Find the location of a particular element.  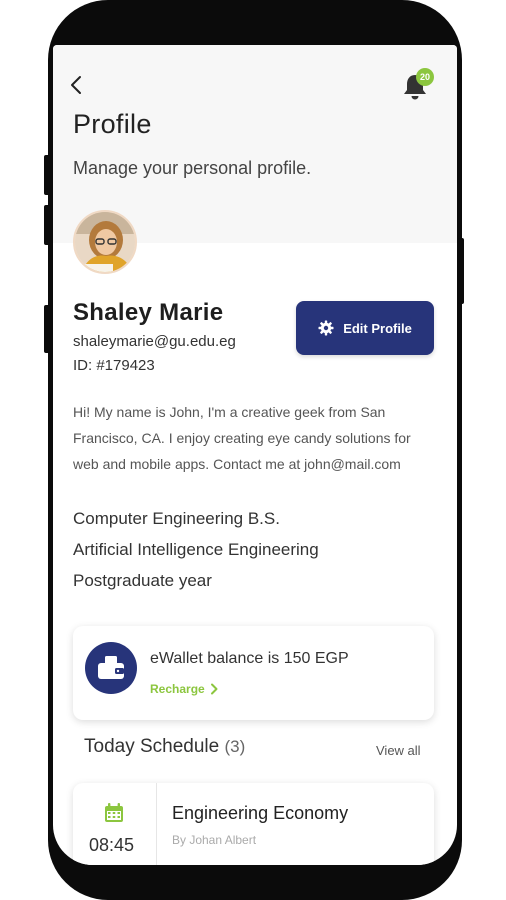

education-item: Artificial Intelligence Engineering is located at coordinates (196, 549).